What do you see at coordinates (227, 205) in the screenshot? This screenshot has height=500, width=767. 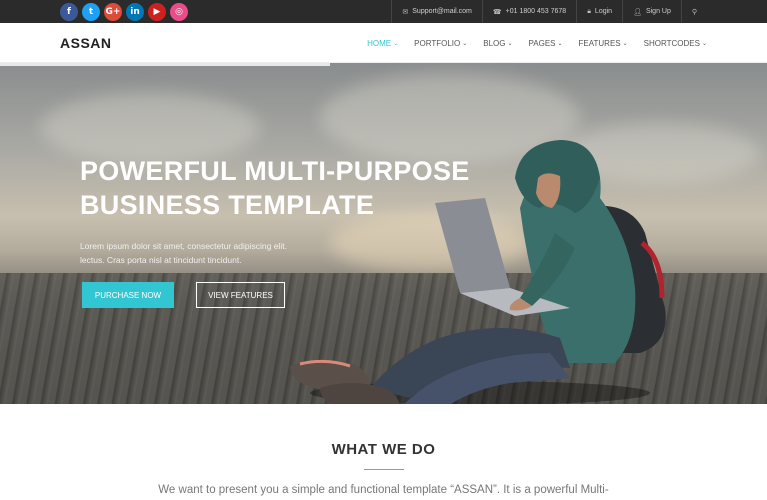 I see `hero-title-line-2: BUSINESS TEMPLATE` at bounding box center [227, 205].